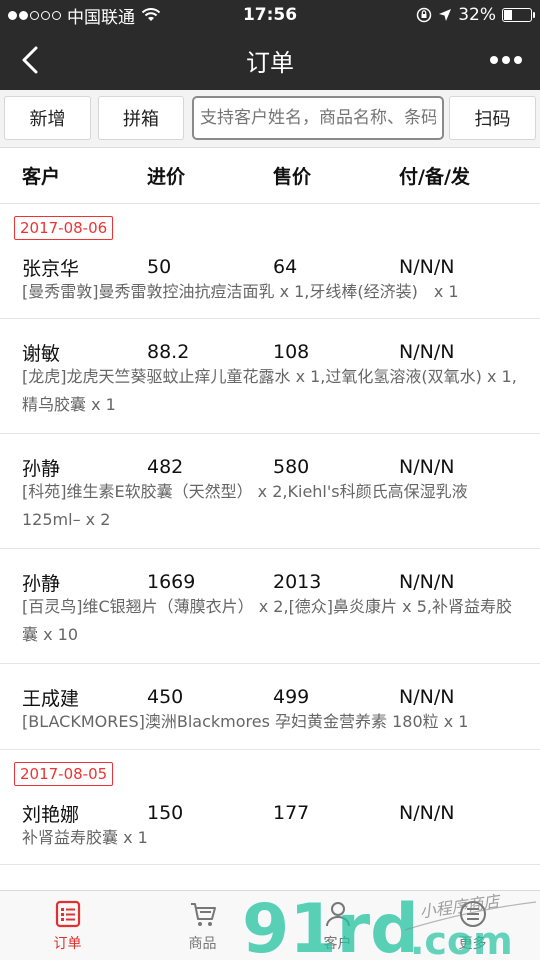 This screenshot has width=540, height=960. What do you see at coordinates (424, 15) in the screenshot?
I see `orientation-lock-icon` at bounding box center [424, 15].